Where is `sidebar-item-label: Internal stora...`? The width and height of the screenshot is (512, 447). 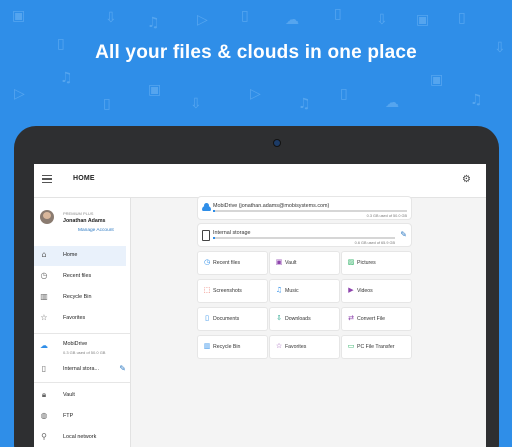
sidebar-item-label: Internal stora... is located at coordinates (81, 369).